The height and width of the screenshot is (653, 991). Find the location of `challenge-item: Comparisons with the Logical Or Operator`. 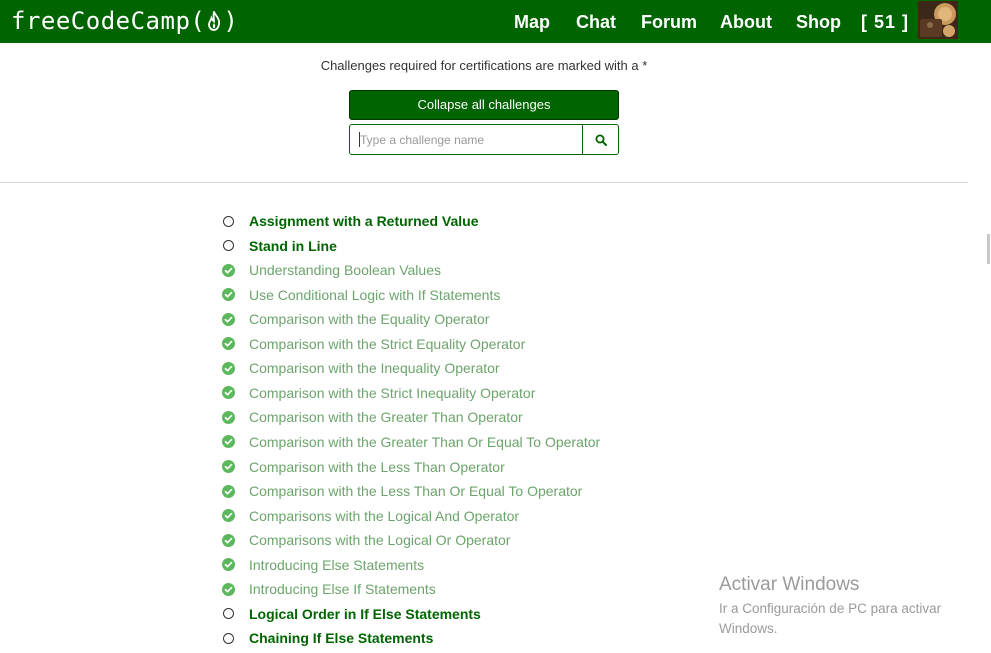

challenge-item: Comparisons with the Logical Or Operator is located at coordinates (365, 540).